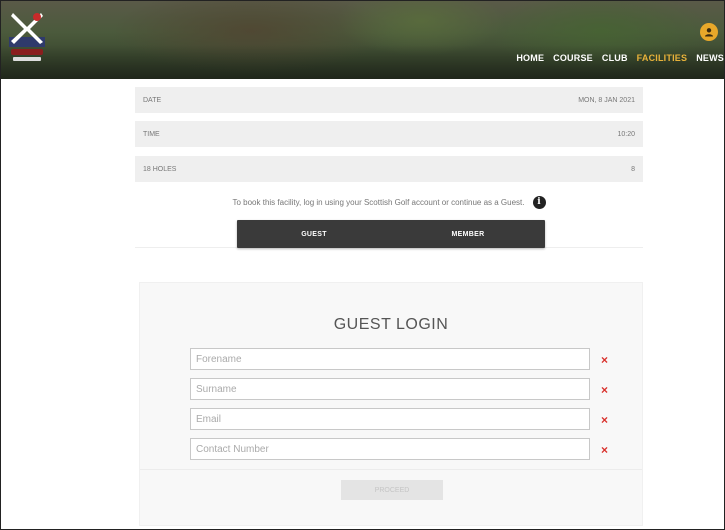 Image resolution: width=725 pixels, height=530 pixels. Describe the element at coordinates (392, 490) in the screenshot. I see `proceed-button: PROCEED` at that location.